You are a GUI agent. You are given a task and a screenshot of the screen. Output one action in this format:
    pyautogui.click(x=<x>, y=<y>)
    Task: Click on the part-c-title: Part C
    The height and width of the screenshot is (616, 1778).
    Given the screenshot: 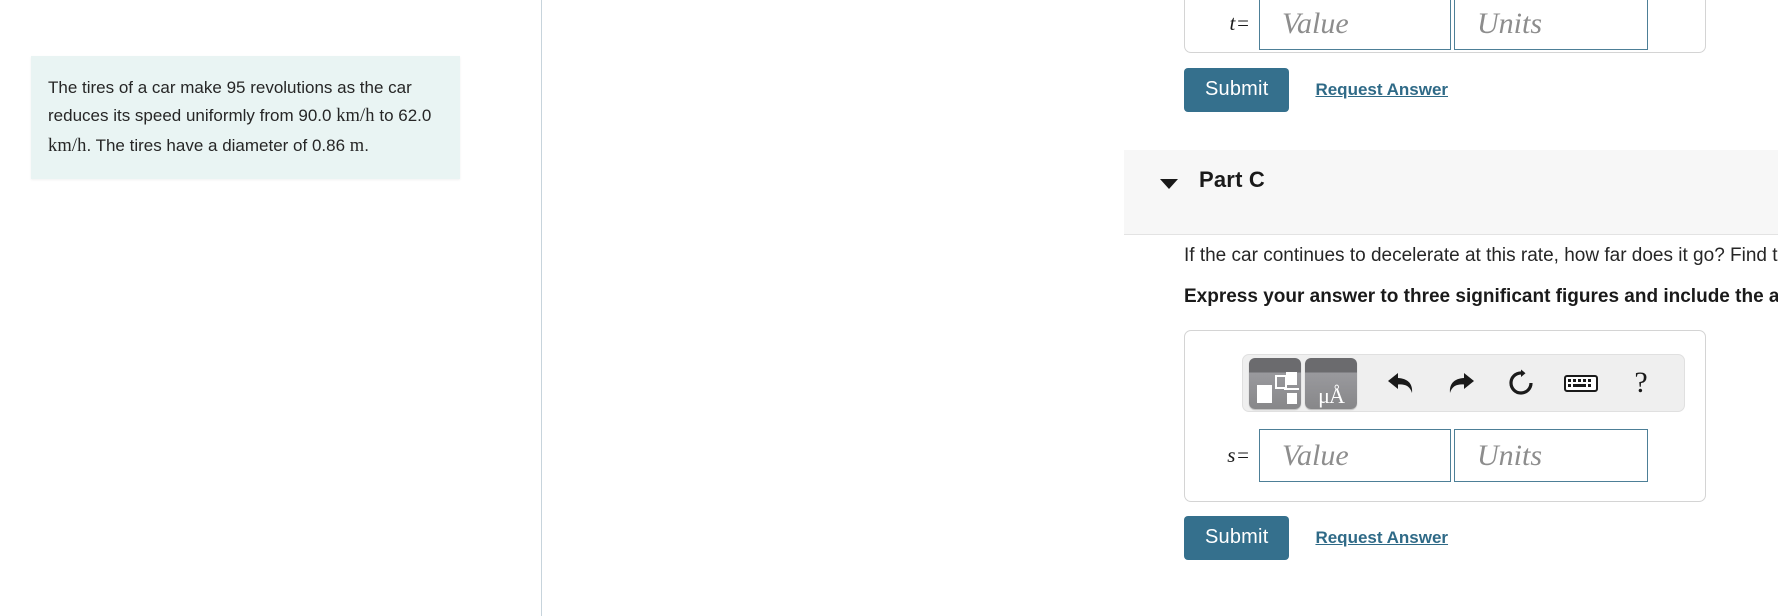 What is the action you would take?
    pyautogui.click(x=1232, y=179)
    